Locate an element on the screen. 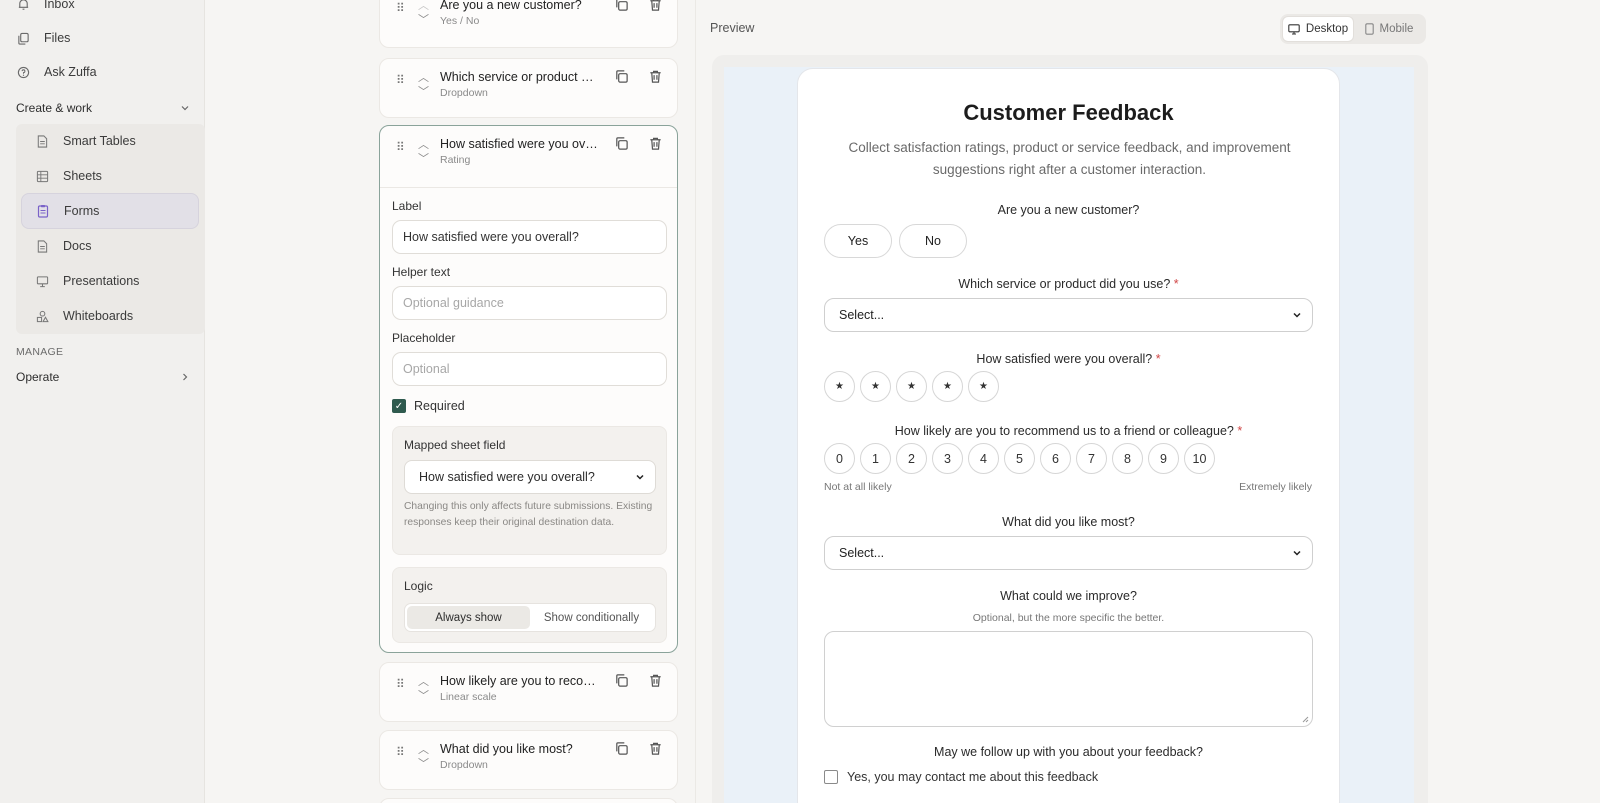 The image size is (1600, 803). sidebar-item-label: Docs is located at coordinates (77, 246).